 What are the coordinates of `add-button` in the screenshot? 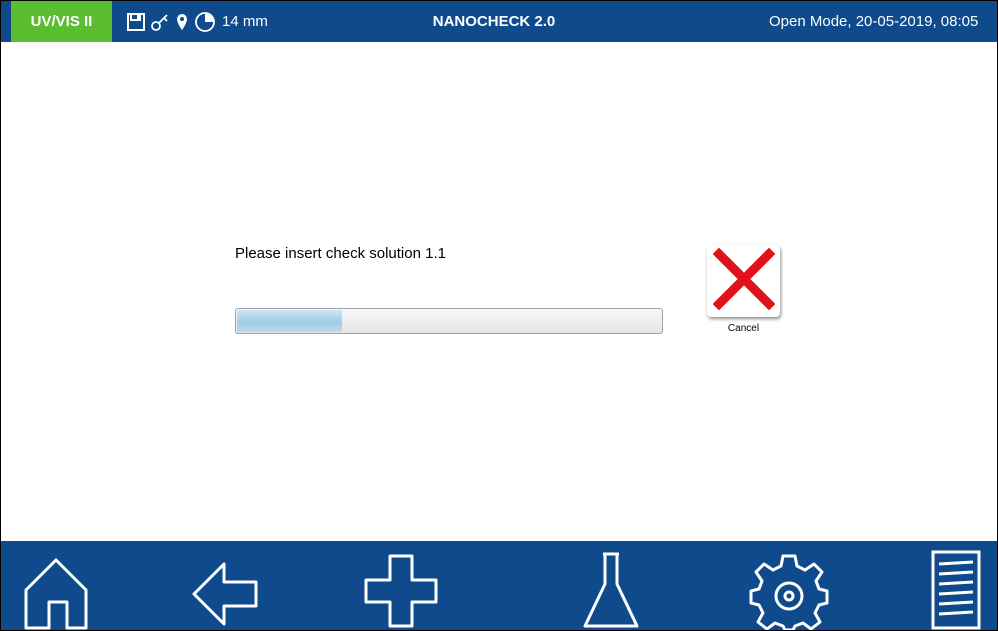 It's located at (401, 585).